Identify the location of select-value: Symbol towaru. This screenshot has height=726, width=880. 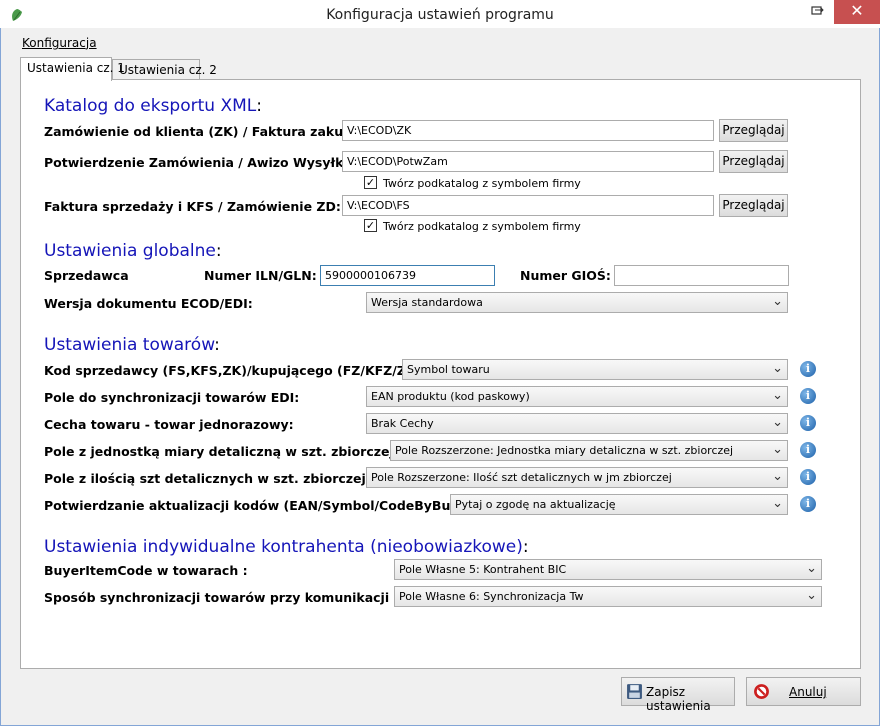
(448, 369).